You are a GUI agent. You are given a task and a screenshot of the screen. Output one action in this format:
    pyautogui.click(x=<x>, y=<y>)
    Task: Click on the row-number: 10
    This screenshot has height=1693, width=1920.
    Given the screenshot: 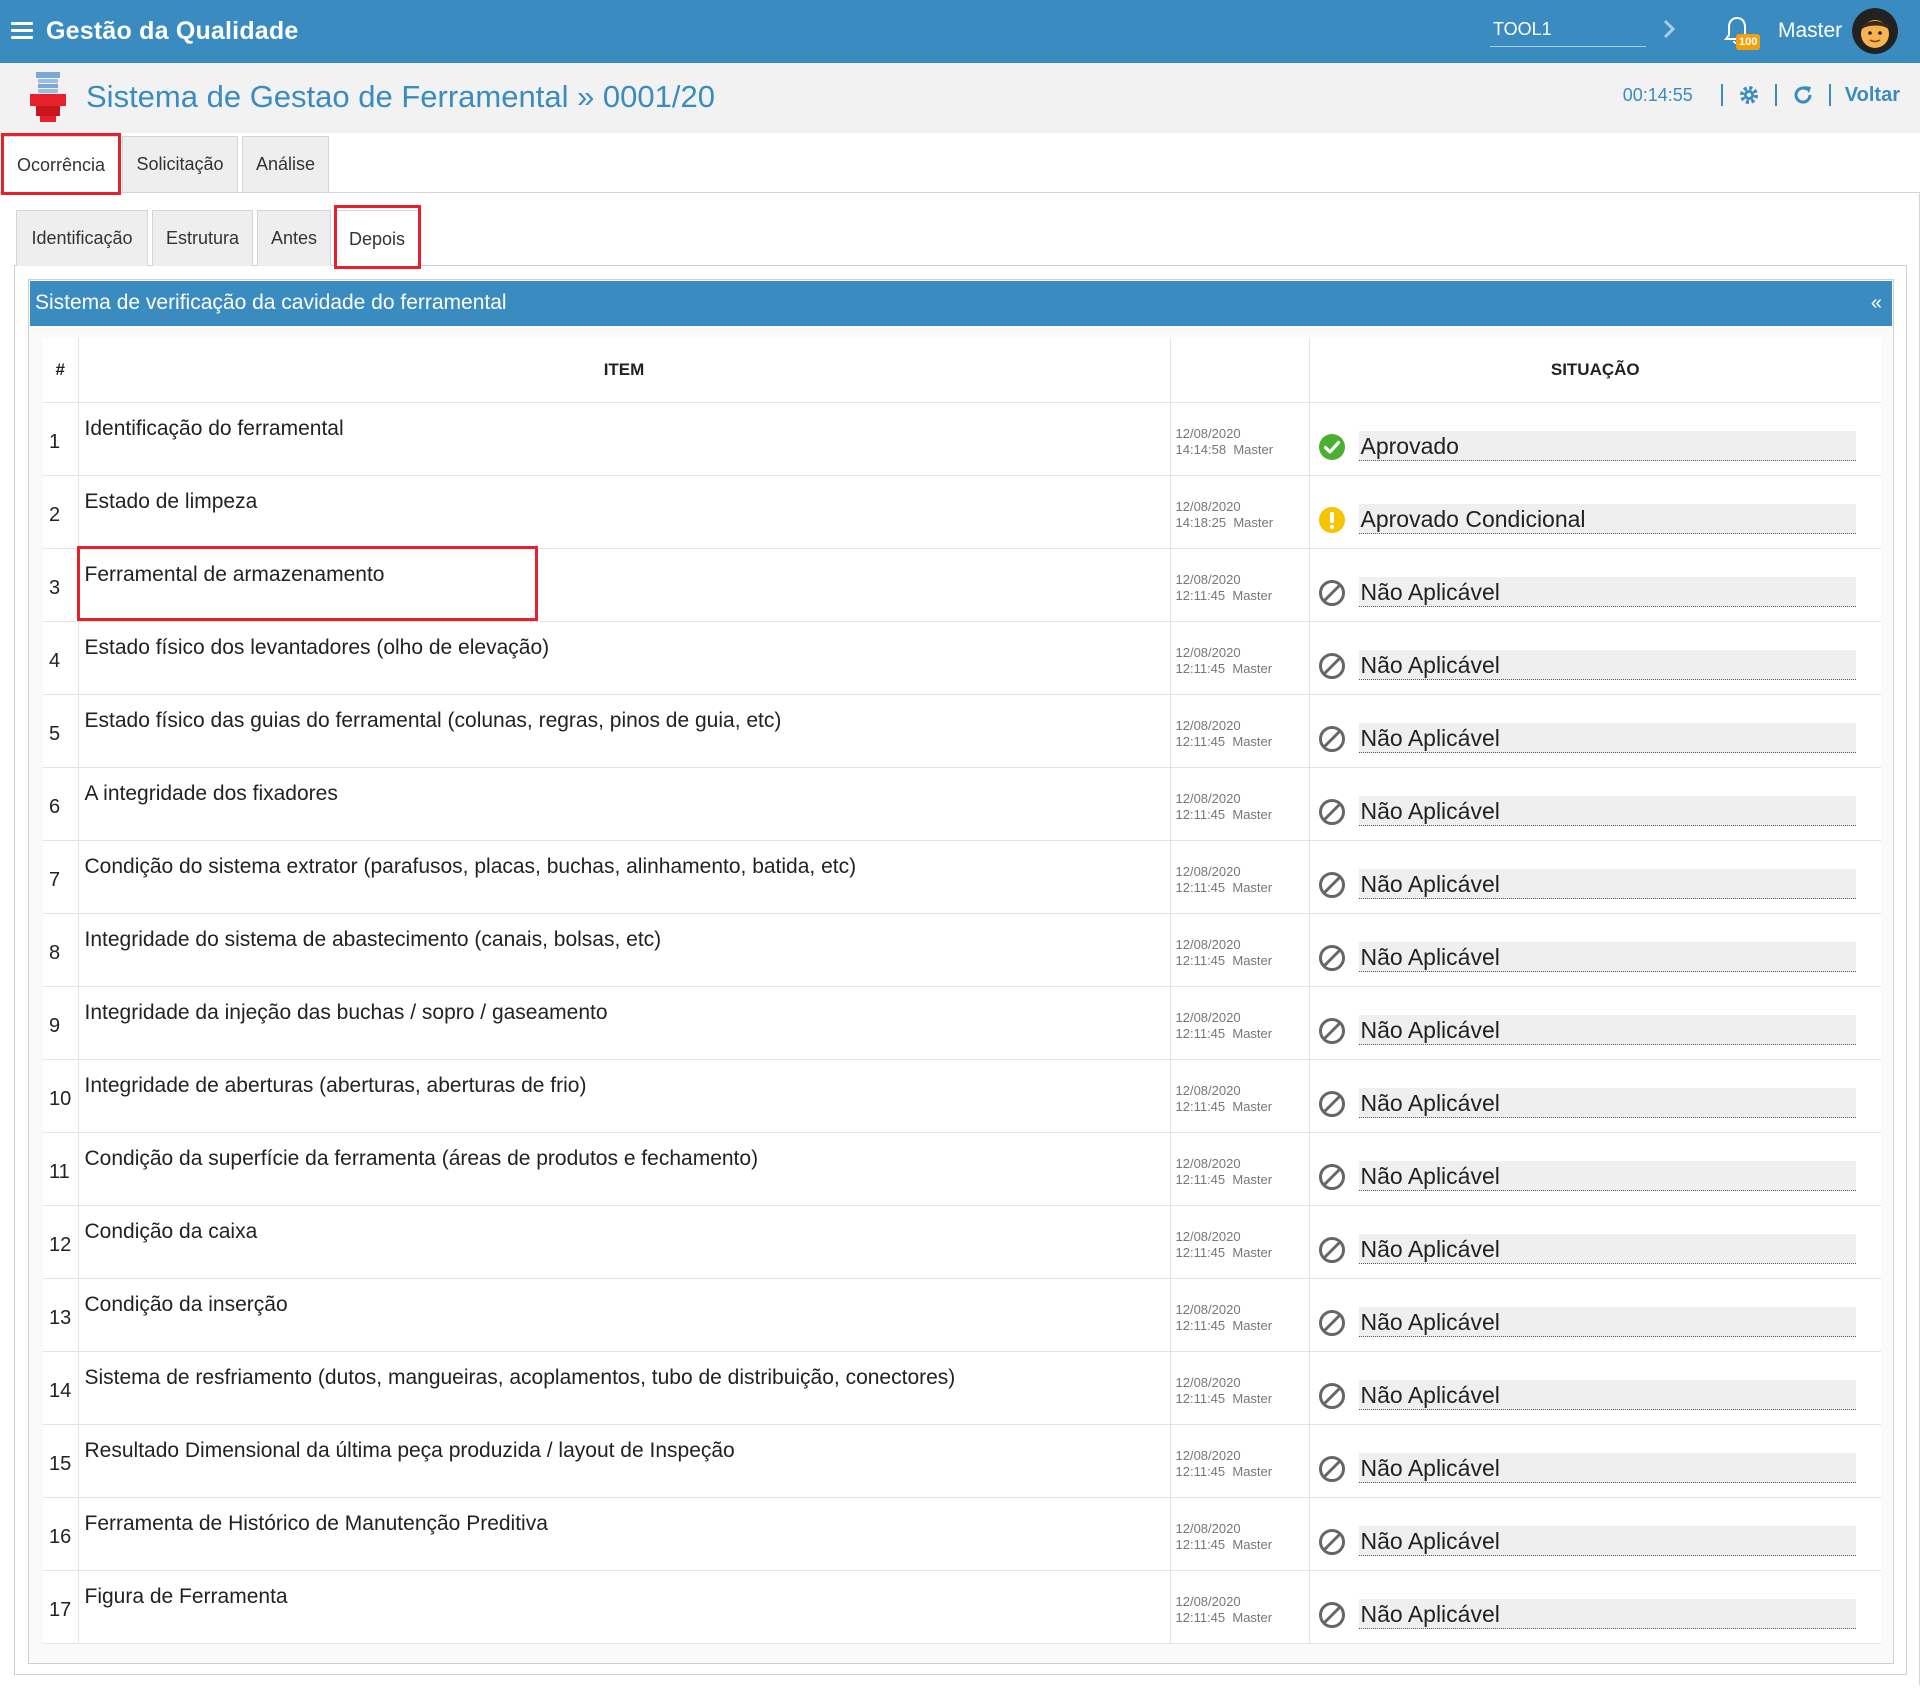 What is the action you would take?
    pyautogui.click(x=61, y=1096)
    